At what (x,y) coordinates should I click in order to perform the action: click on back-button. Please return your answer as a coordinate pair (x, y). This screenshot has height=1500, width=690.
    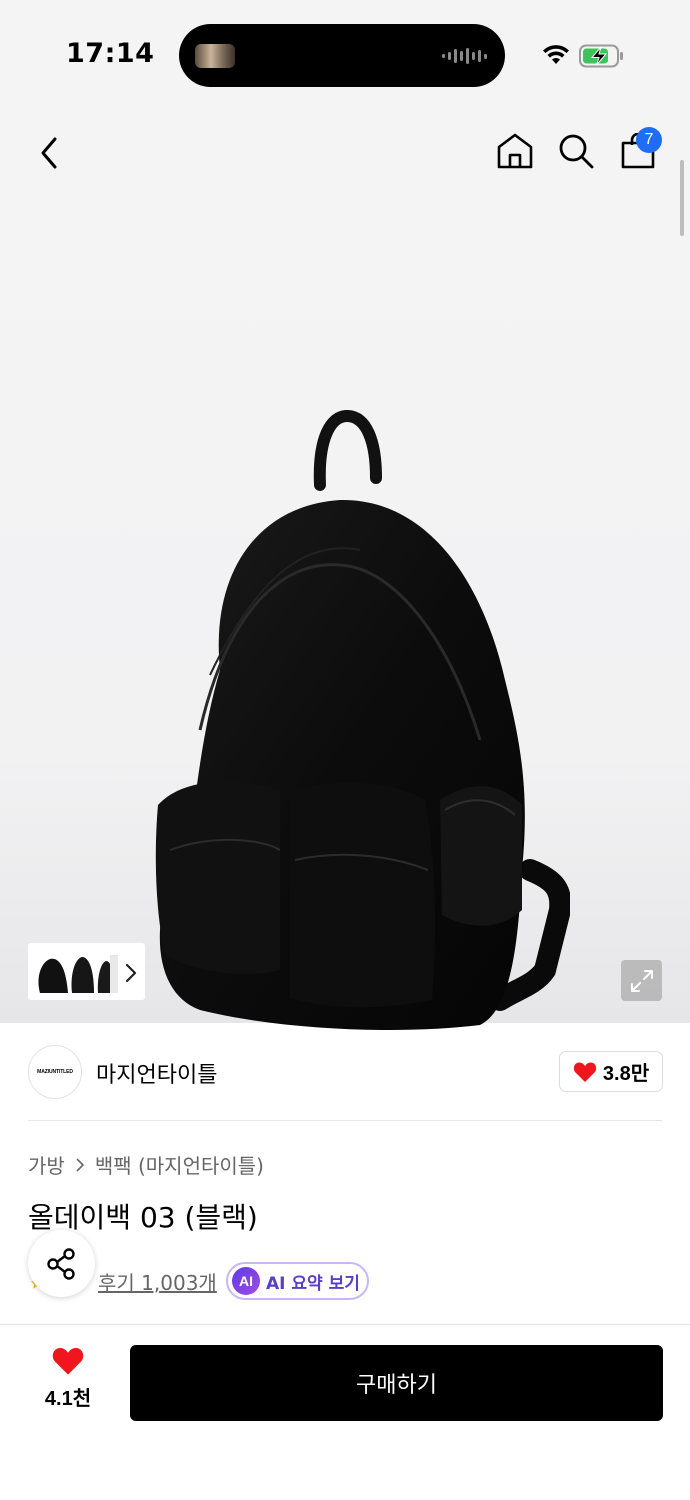
    Looking at the image, I should click on (49, 153).